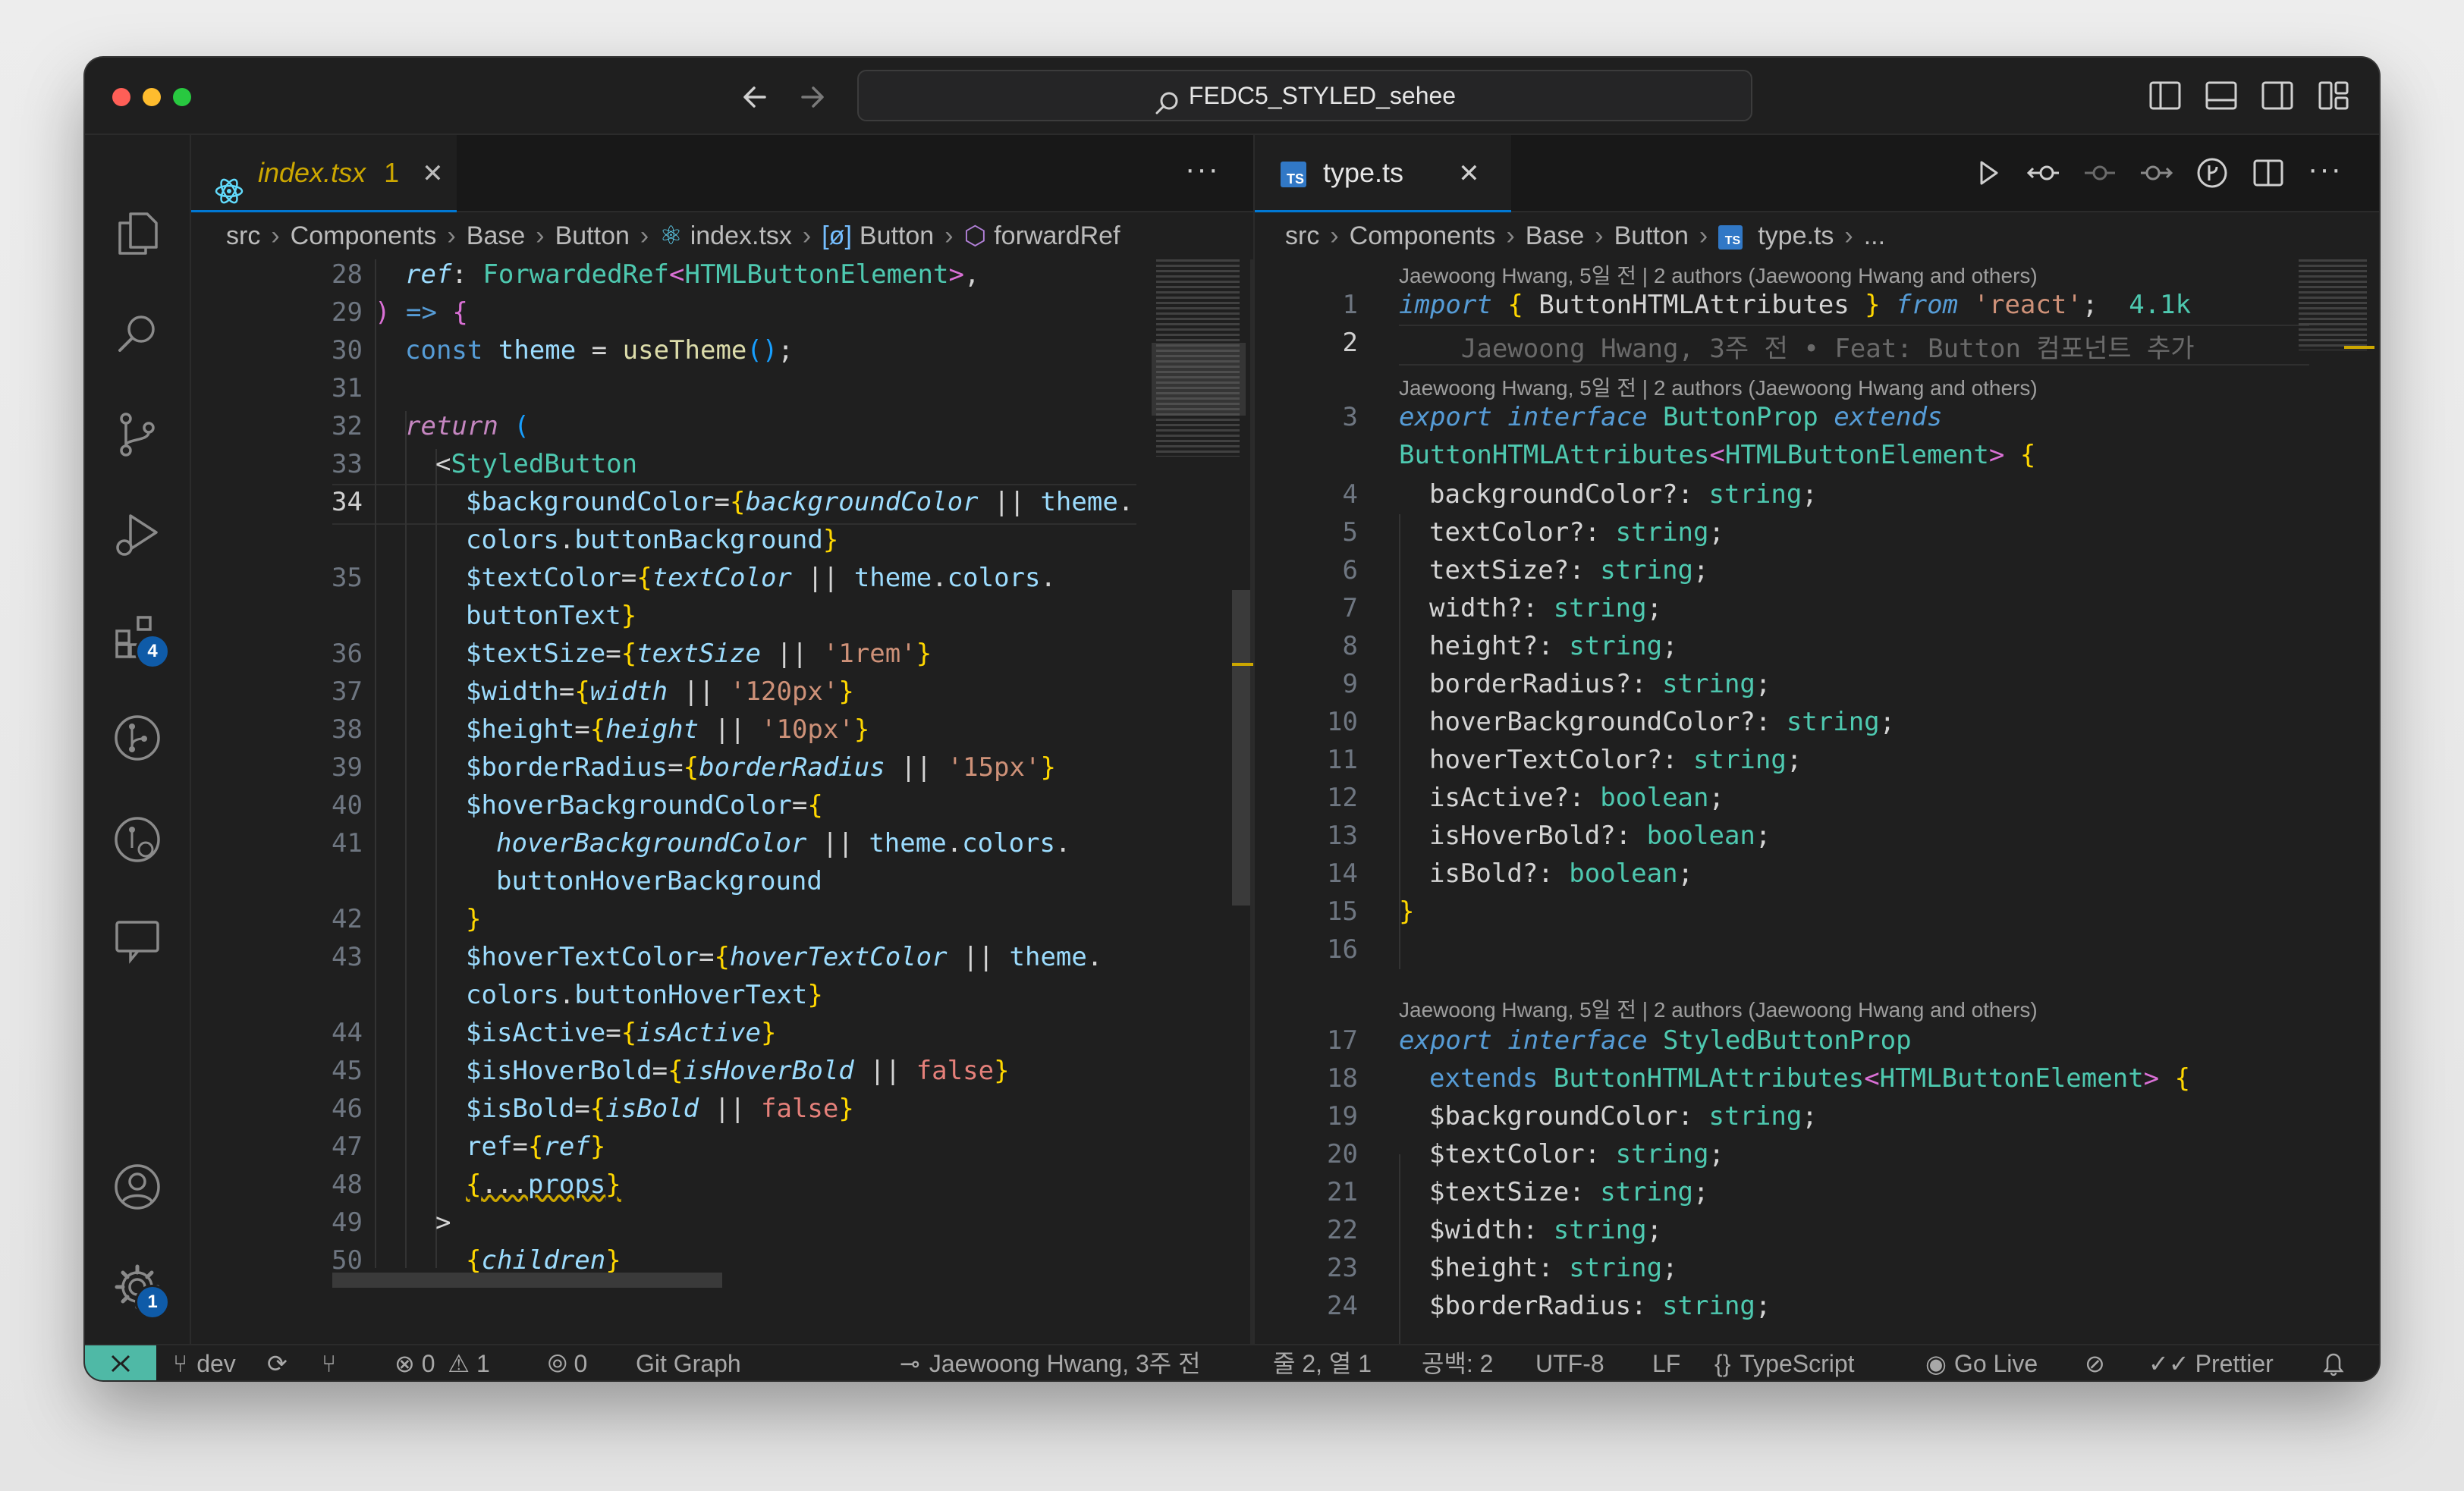 The width and height of the screenshot is (2464, 1491). What do you see at coordinates (2165, 95) in the screenshot?
I see `toggle-primary-sidebar-icon` at bounding box center [2165, 95].